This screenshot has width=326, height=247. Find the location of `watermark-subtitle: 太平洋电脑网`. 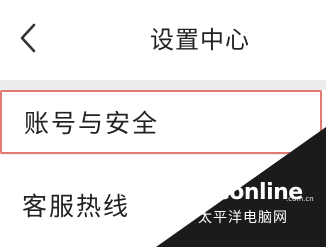

watermark-subtitle: 太平洋电脑网 is located at coordinates (243, 218).